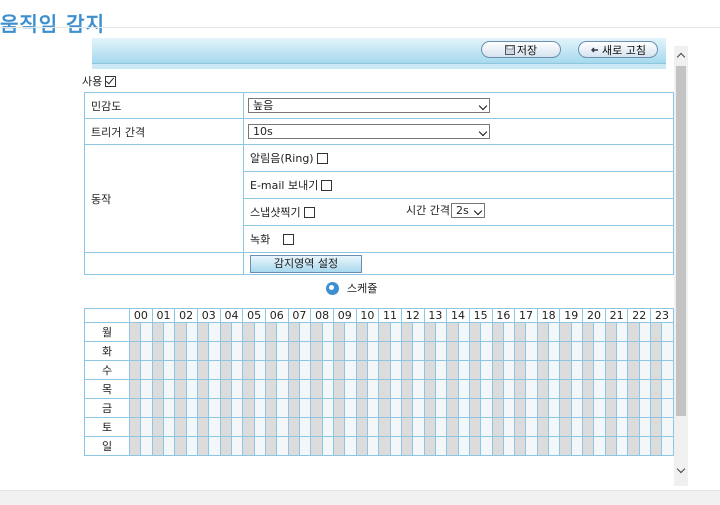  Describe the element at coordinates (369, 131) in the screenshot. I see `trigger-interval-select: 10s` at that location.